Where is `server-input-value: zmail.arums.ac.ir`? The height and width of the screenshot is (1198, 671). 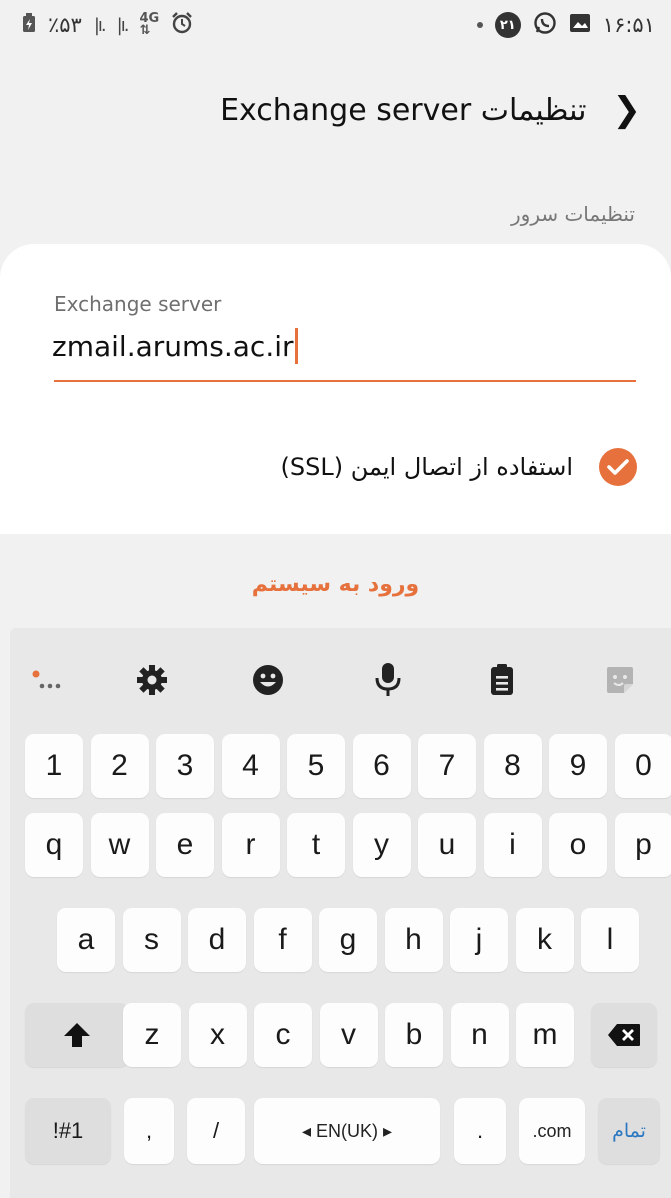 server-input-value: zmail.arums.ac.ir is located at coordinates (173, 346).